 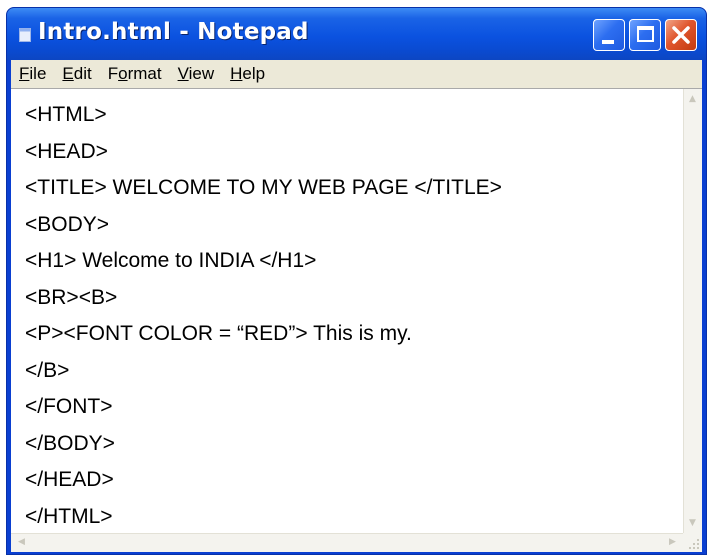 I want to click on scroll-down-arrow-icon: ▼, so click(x=692, y=523).